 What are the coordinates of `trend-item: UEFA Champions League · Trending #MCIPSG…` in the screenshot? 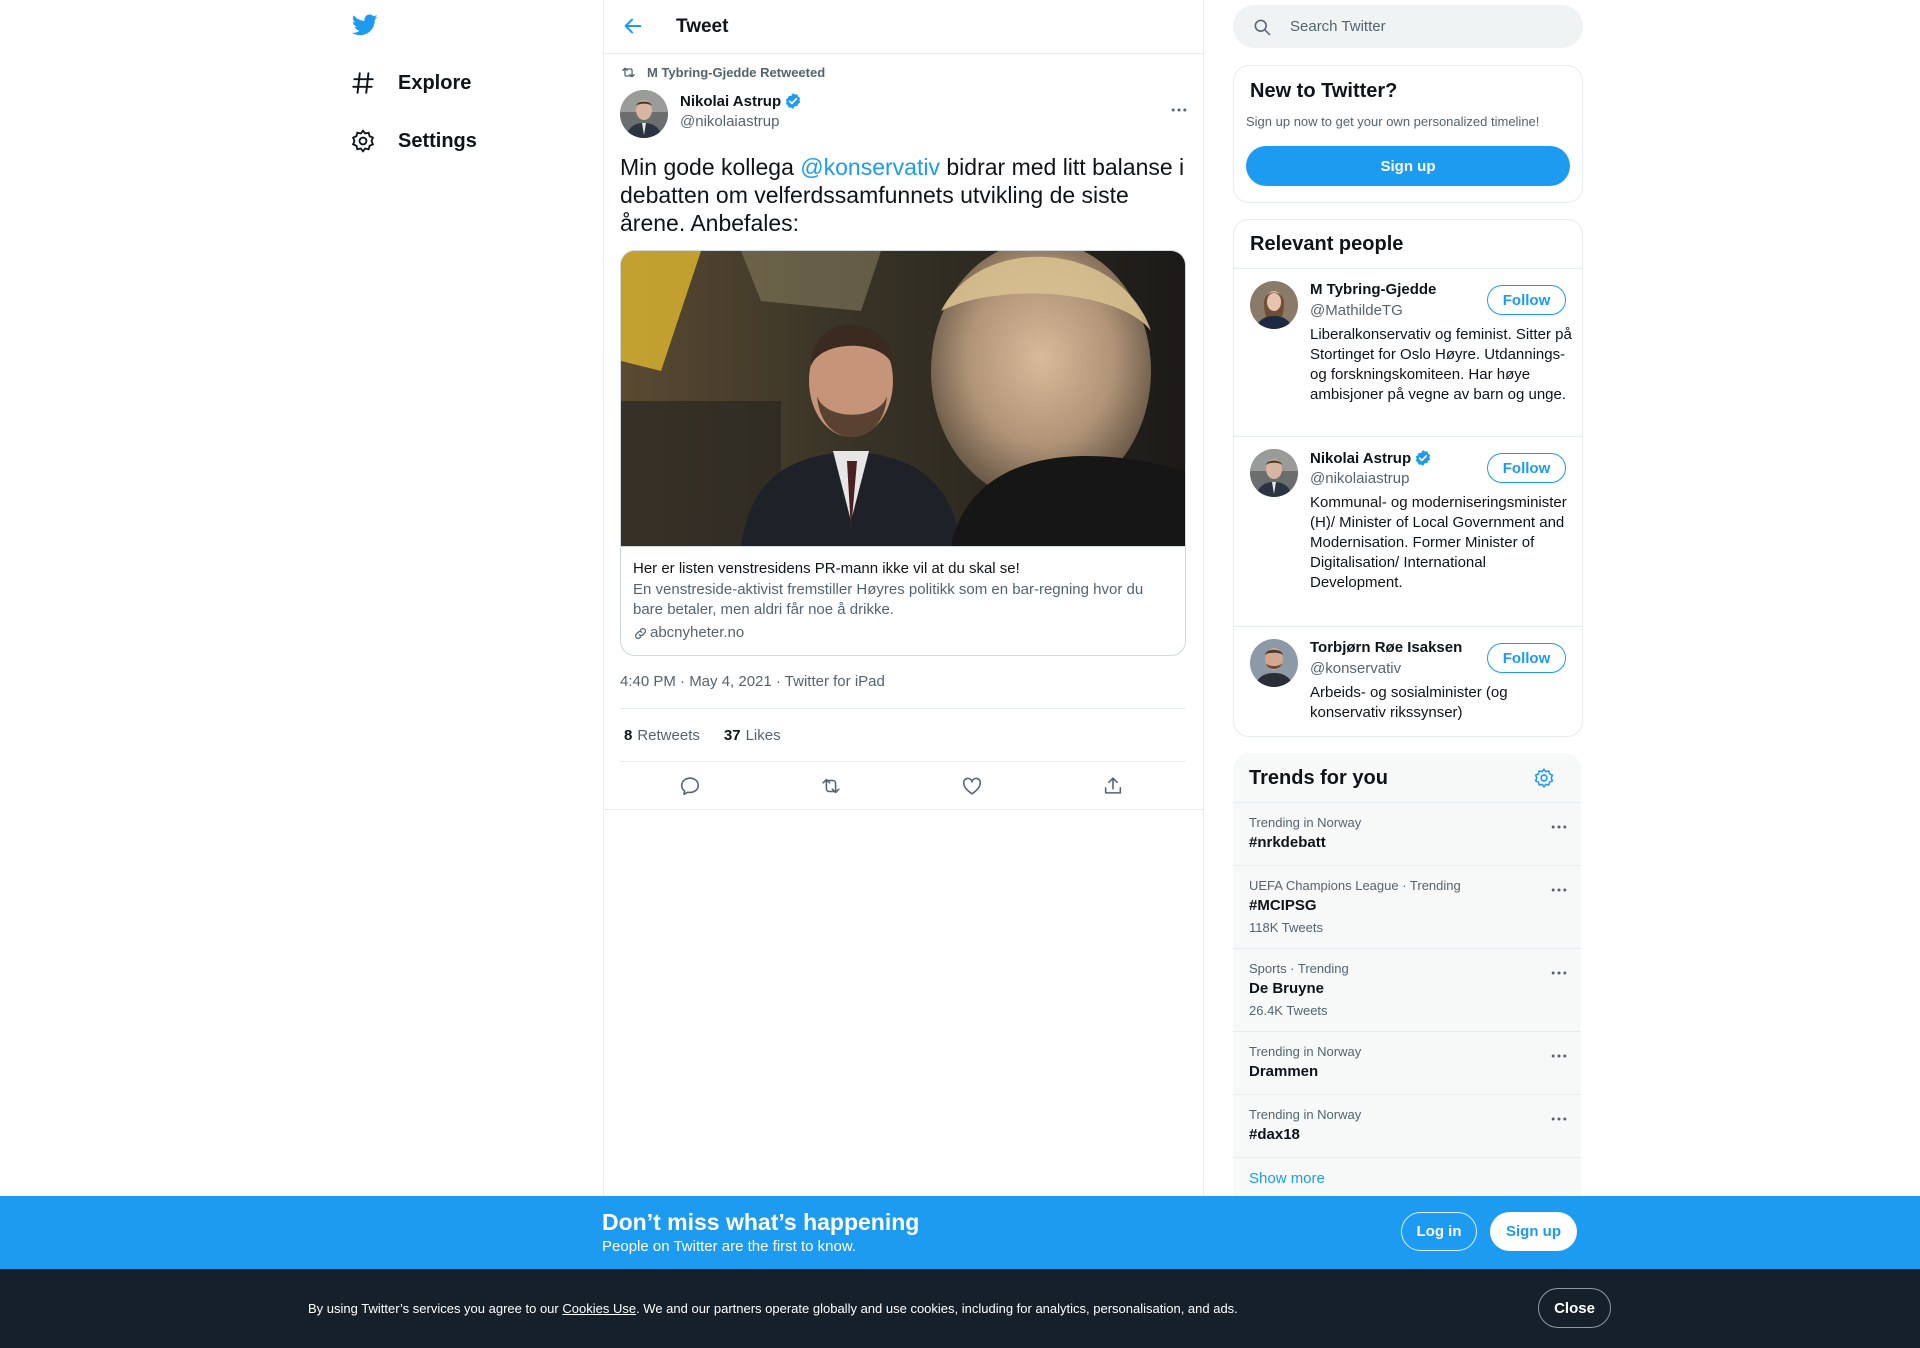 It's located at (1407, 906).